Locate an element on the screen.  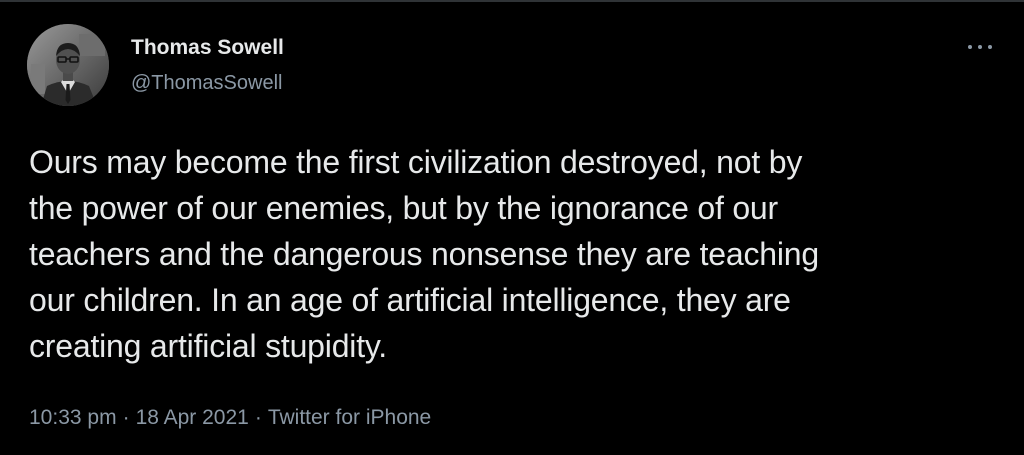
tweet-date: 18 Apr 2021 is located at coordinates (192, 417).